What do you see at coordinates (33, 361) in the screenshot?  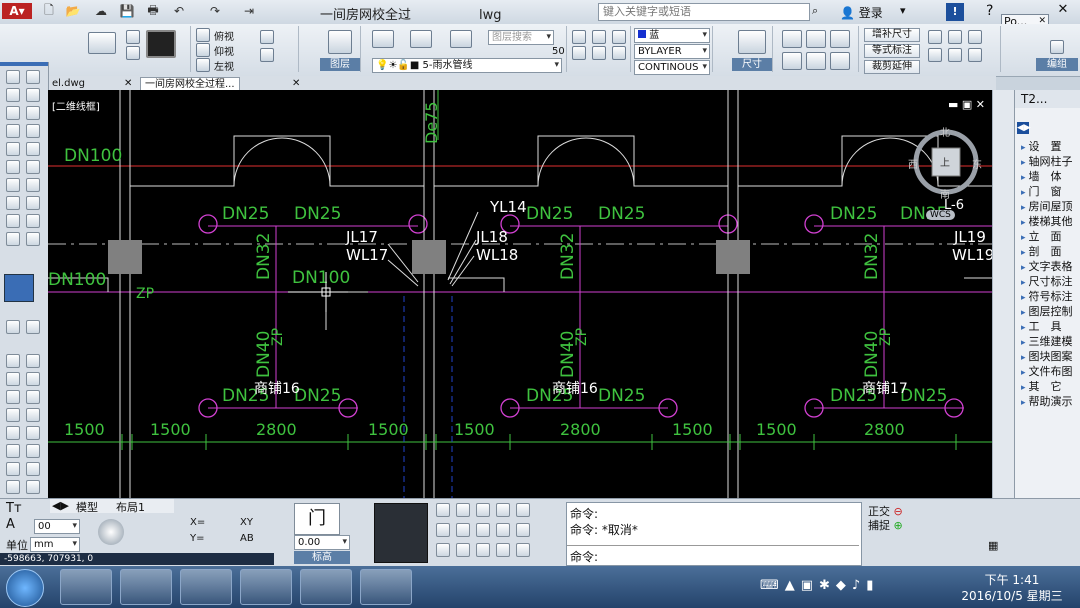 I see `xline-icon` at bounding box center [33, 361].